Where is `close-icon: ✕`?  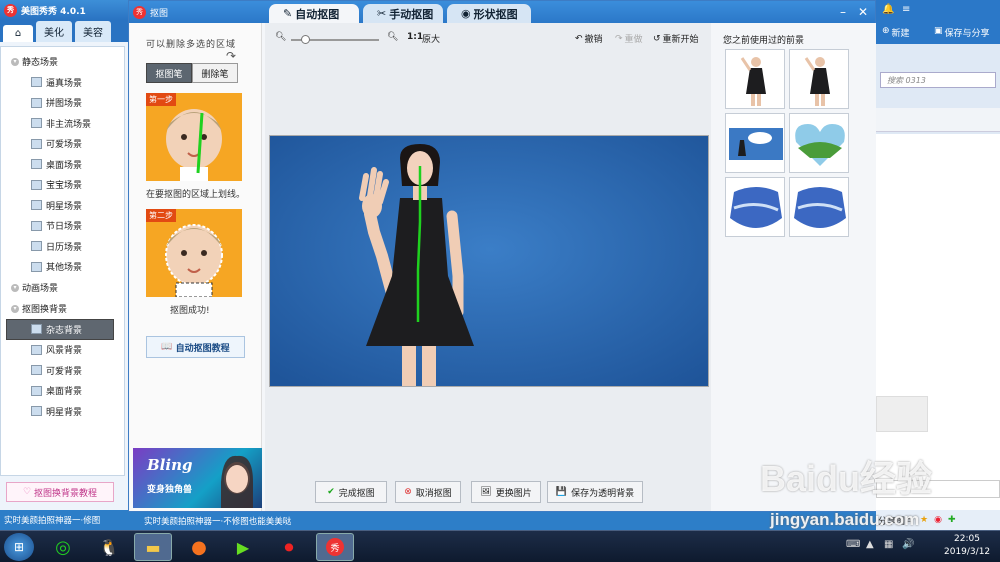
close-icon: ✕ is located at coordinates (863, 12).